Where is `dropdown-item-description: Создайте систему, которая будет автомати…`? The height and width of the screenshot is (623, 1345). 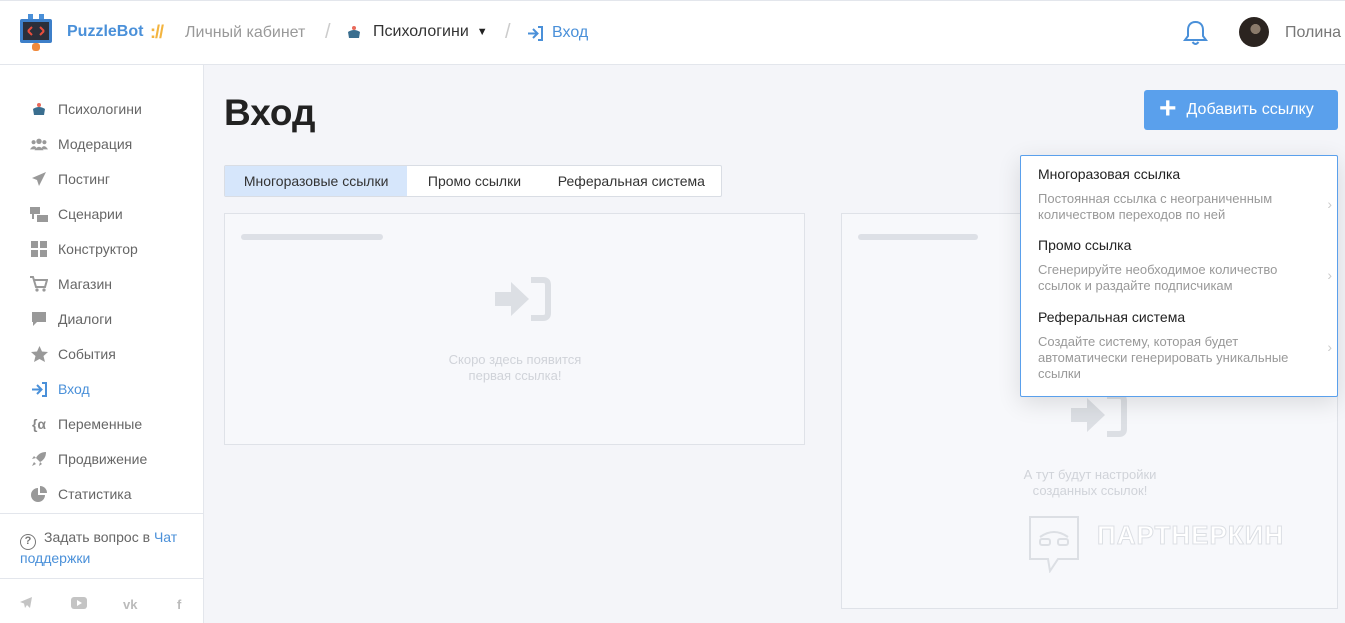
dropdown-item-description: Создайте систему, которая будет автомати… is located at coordinates (1163, 357).